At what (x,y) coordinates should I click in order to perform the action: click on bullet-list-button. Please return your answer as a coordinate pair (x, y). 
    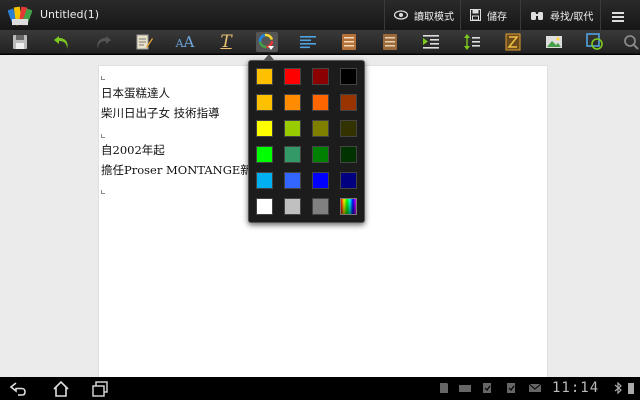
    Looking at the image, I should click on (349, 42).